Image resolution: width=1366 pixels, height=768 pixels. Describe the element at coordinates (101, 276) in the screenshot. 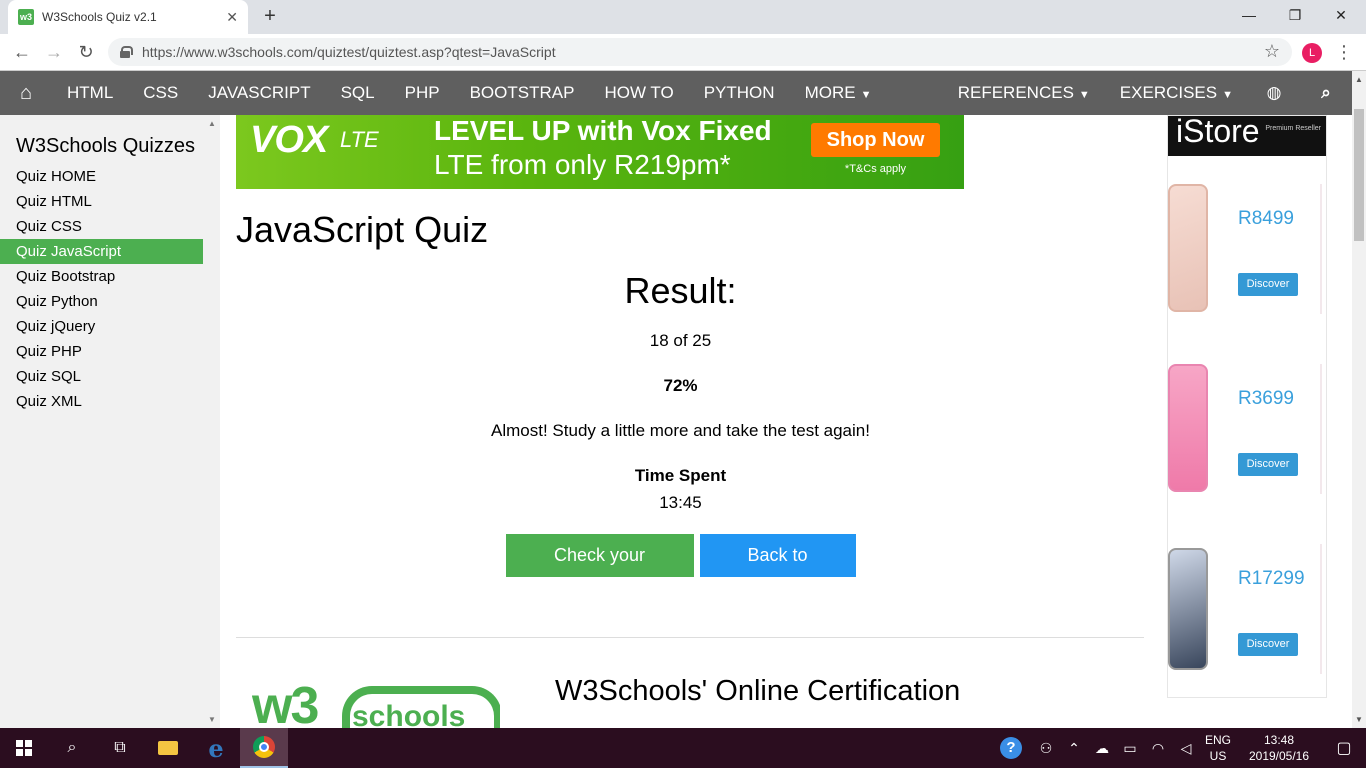

I see `sidebar-link: Quiz Bootstrap` at that location.